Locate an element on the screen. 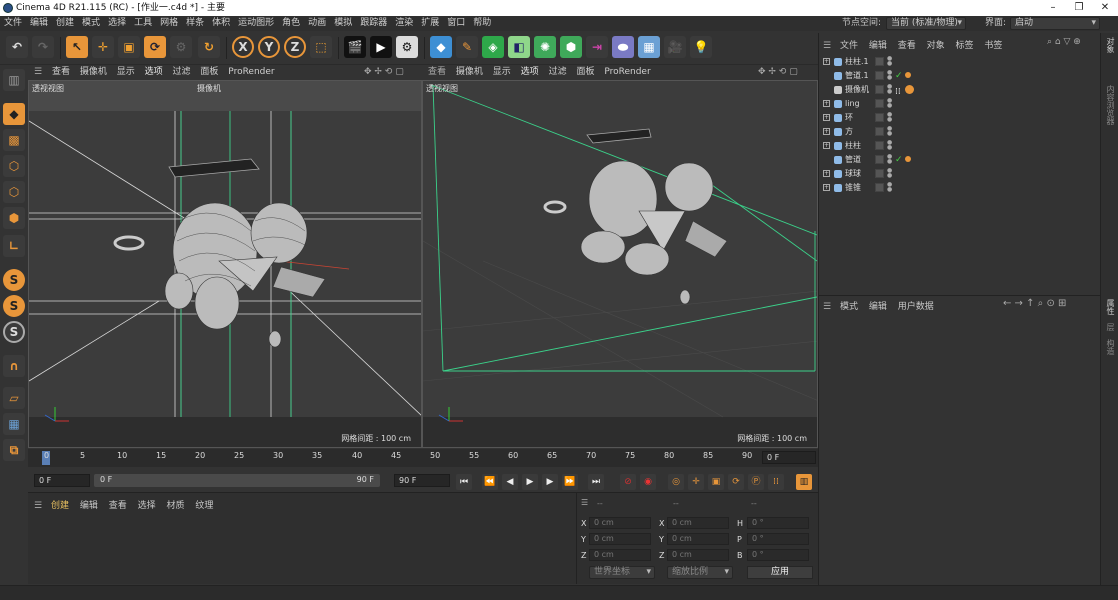  menu-character: 角色 is located at coordinates (291, 23).